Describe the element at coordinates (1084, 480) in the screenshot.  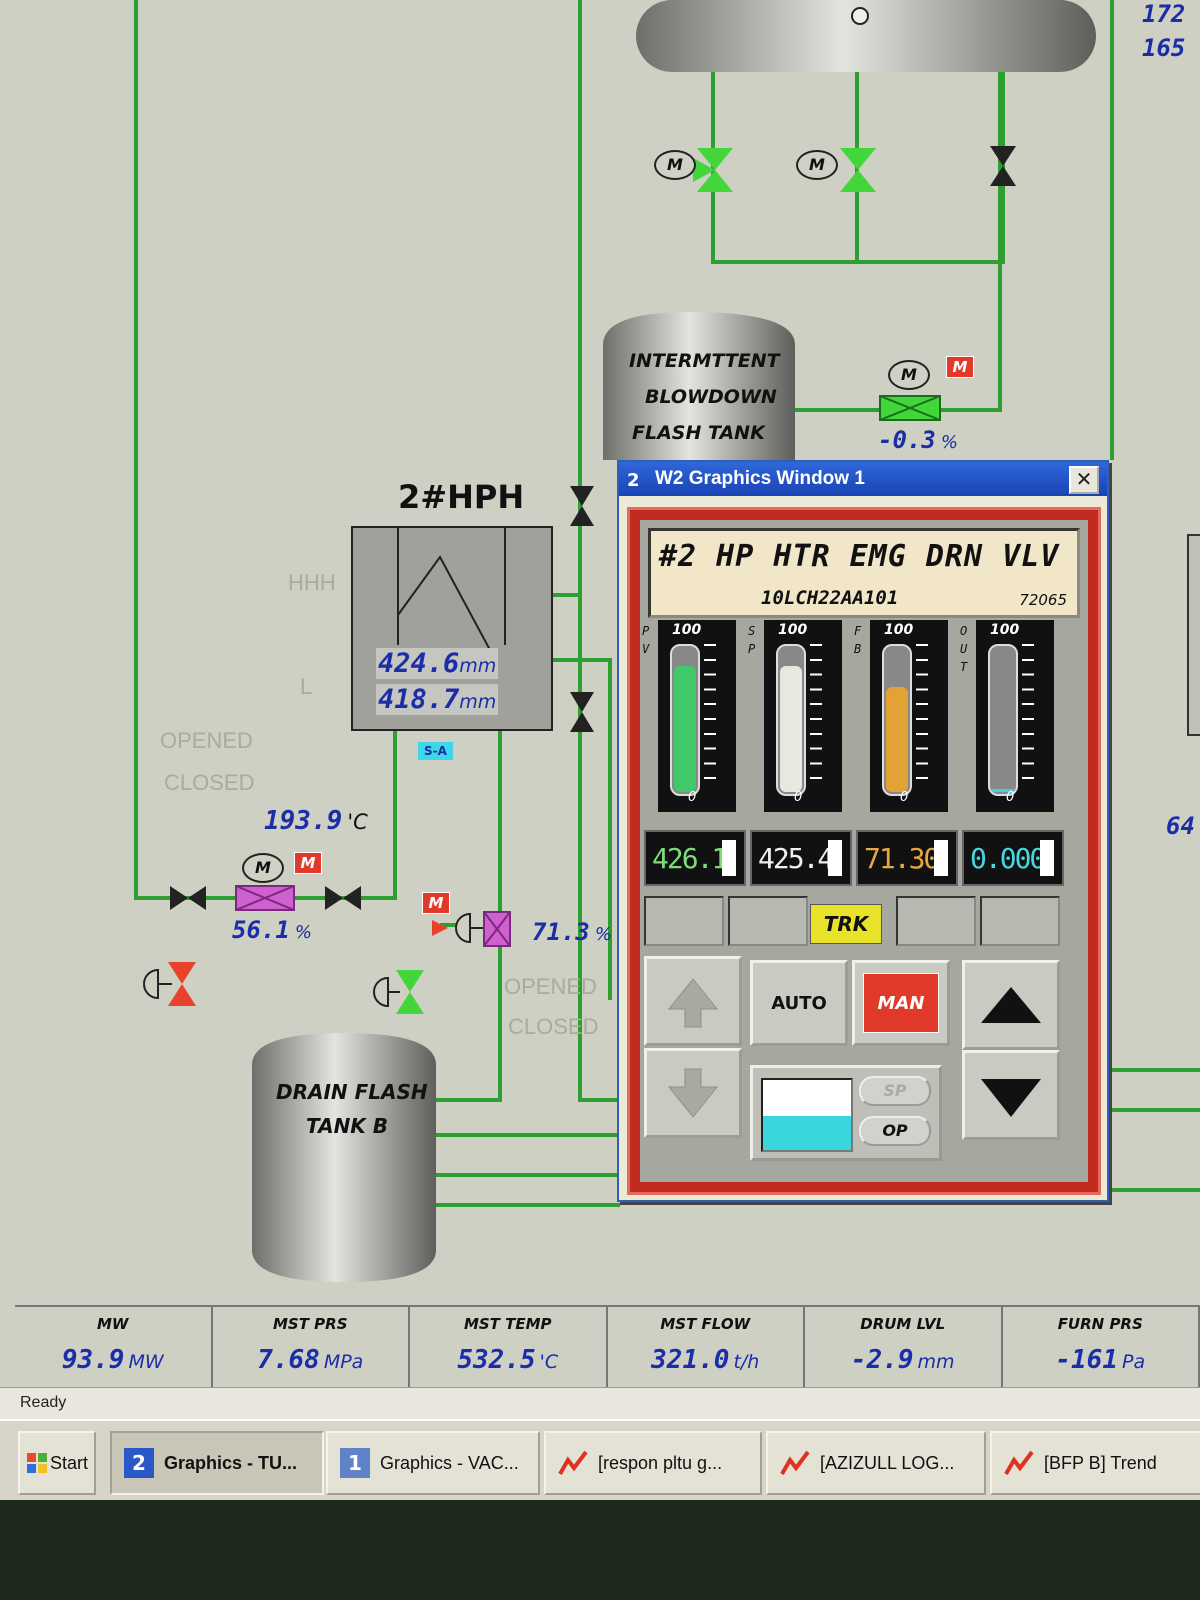
I see `close-button: ✕` at that location.